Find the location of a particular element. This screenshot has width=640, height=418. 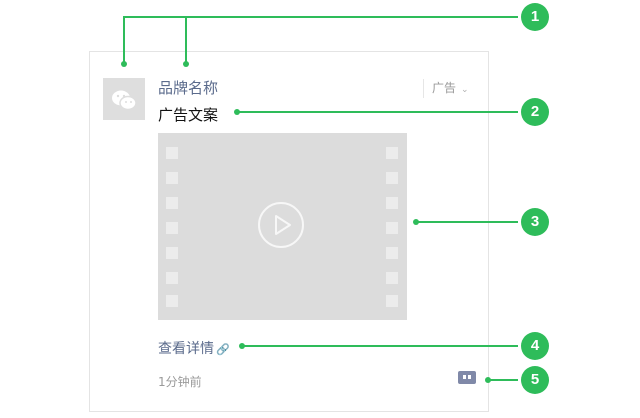

callout-badge-3: 3 is located at coordinates (535, 222).